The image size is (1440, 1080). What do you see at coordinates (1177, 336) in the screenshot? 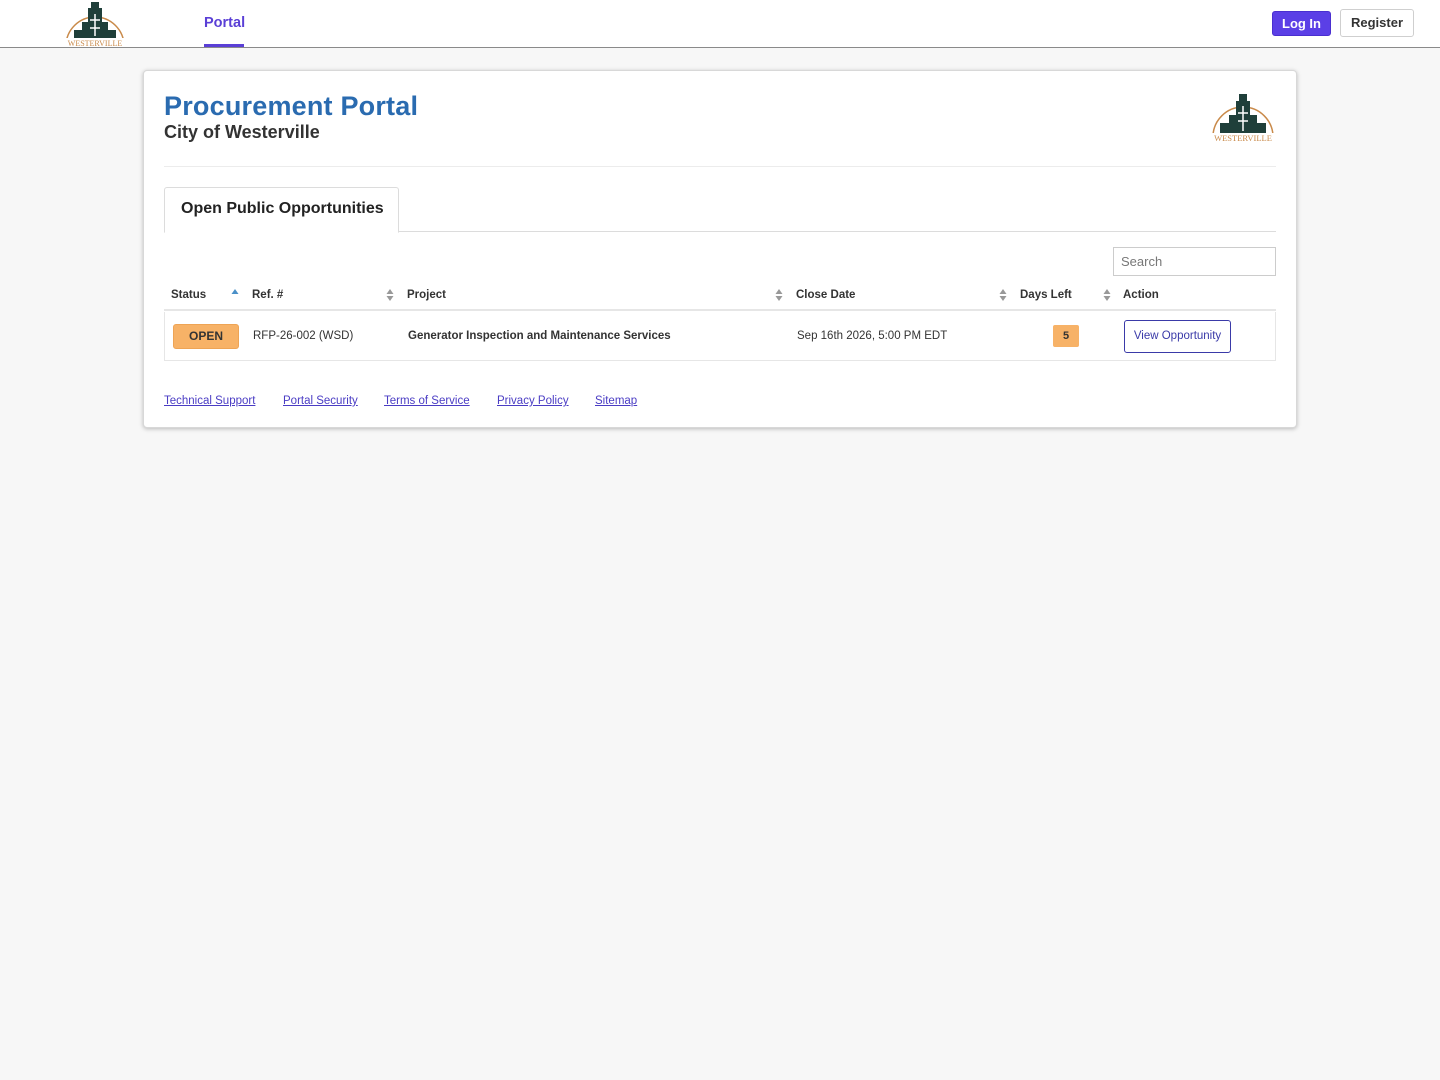
I see `view-opportunity-button: View Opportunity` at bounding box center [1177, 336].